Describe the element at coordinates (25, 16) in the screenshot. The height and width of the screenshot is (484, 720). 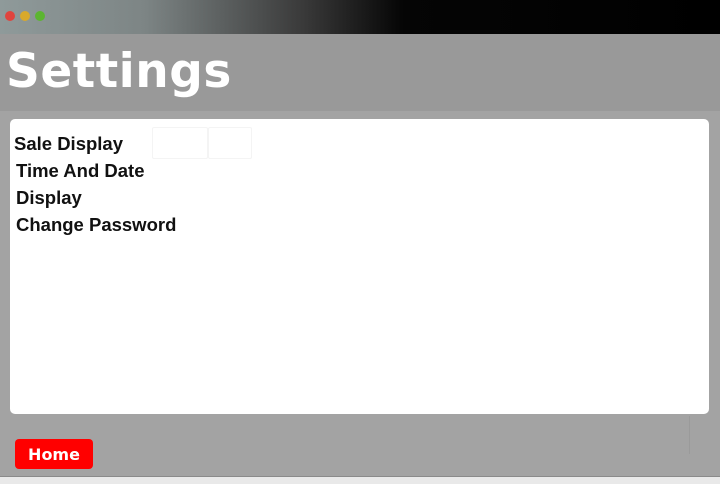
I see `window-minimize-icon` at that location.